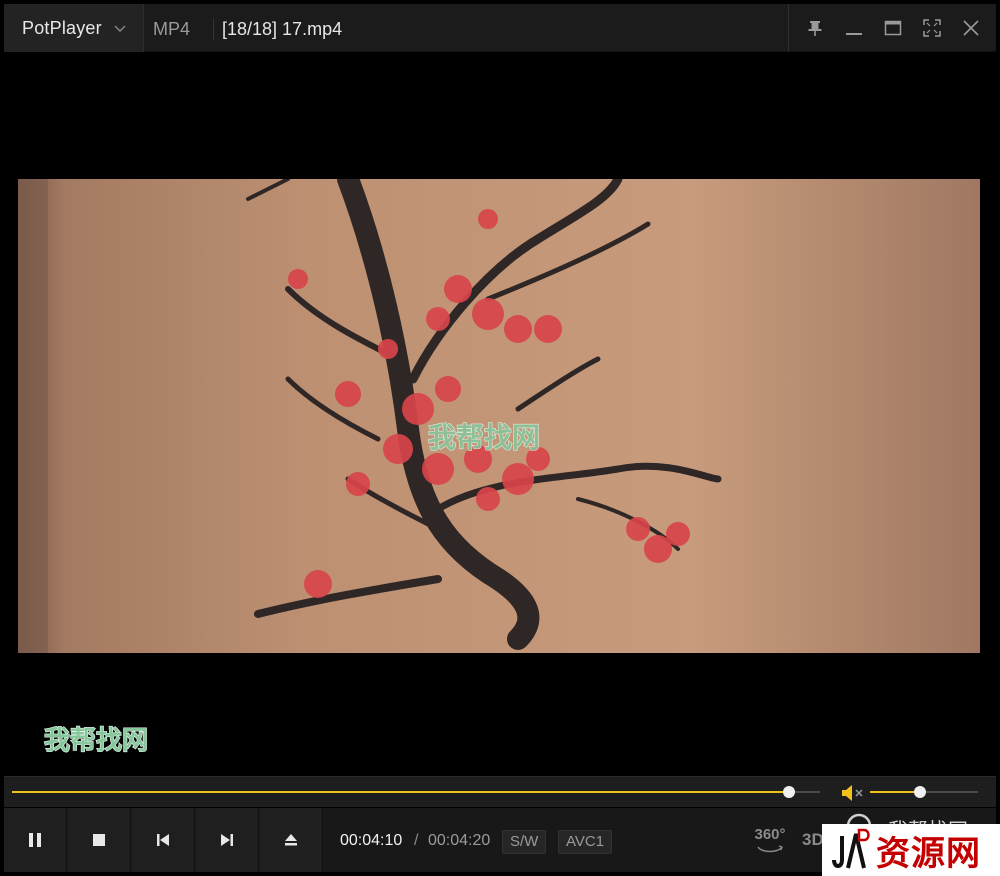 The height and width of the screenshot is (876, 1000). What do you see at coordinates (484, 437) in the screenshot?
I see `watermark-center: 我帮找网` at bounding box center [484, 437].